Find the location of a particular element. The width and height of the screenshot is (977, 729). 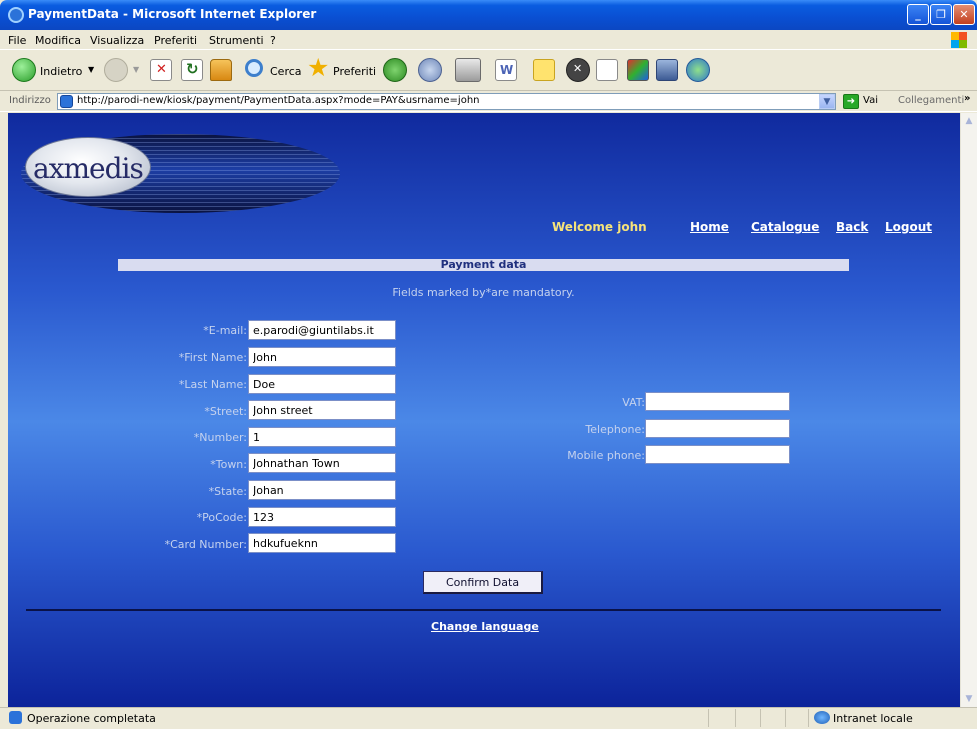

nav-catalogue-link: Catalogue is located at coordinates (785, 227).